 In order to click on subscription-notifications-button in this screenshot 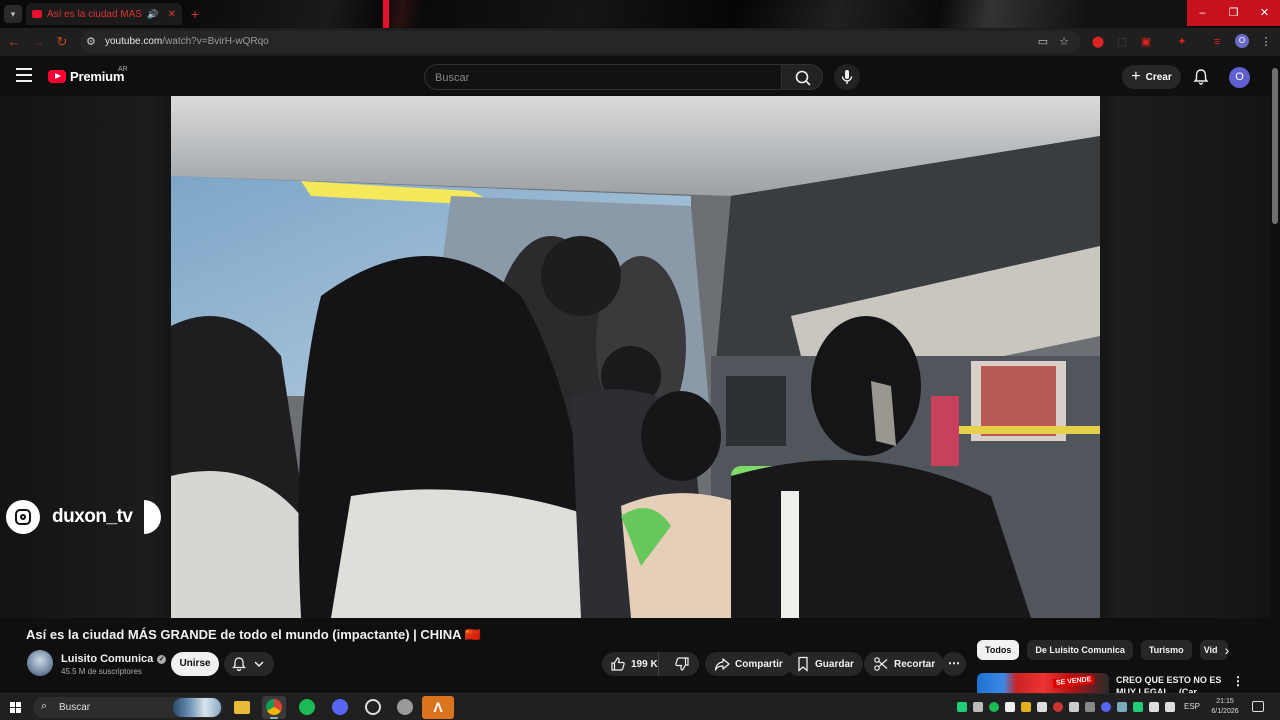, I will do `click(249, 664)`.